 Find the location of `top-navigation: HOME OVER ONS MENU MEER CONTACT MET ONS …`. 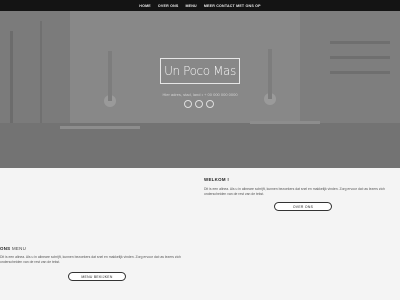

top-navigation: HOME OVER ONS MENU MEER CONTACT MET ONS … is located at coordinates (200, 5).